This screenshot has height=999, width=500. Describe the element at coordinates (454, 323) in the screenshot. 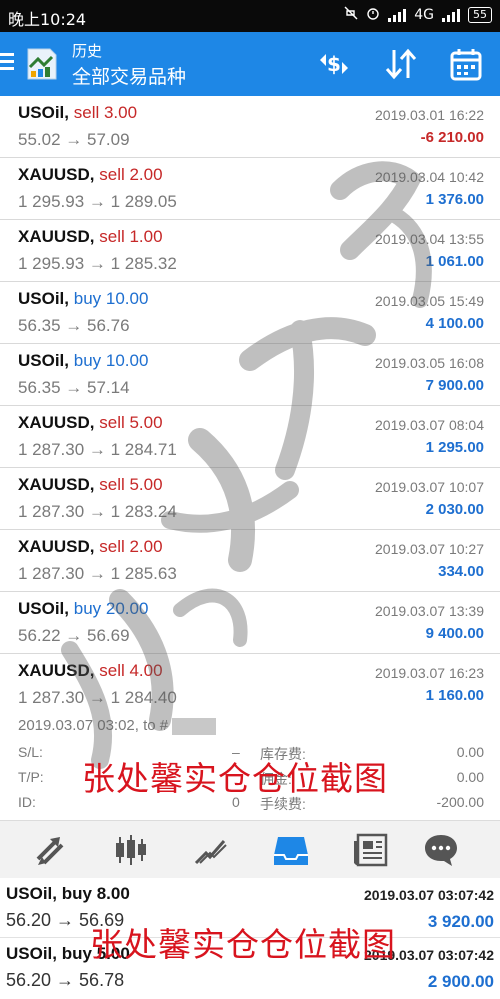

I see `trade-profit: 4 100.00` at that location.